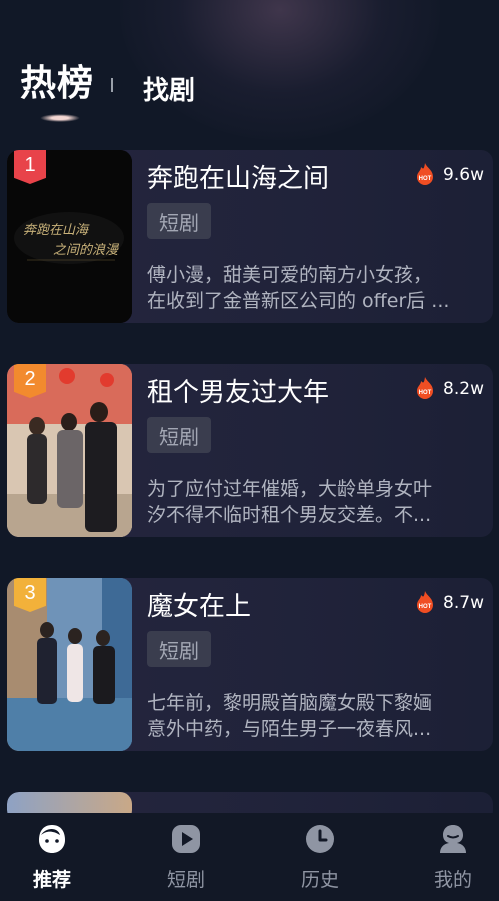  Describe the element at coordinates (30, 167) in the screenshot. I see `rank-badge: 1` at that location.